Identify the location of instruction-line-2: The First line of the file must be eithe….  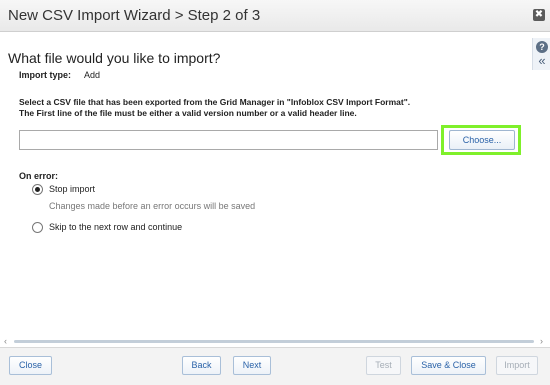
(188, 113).